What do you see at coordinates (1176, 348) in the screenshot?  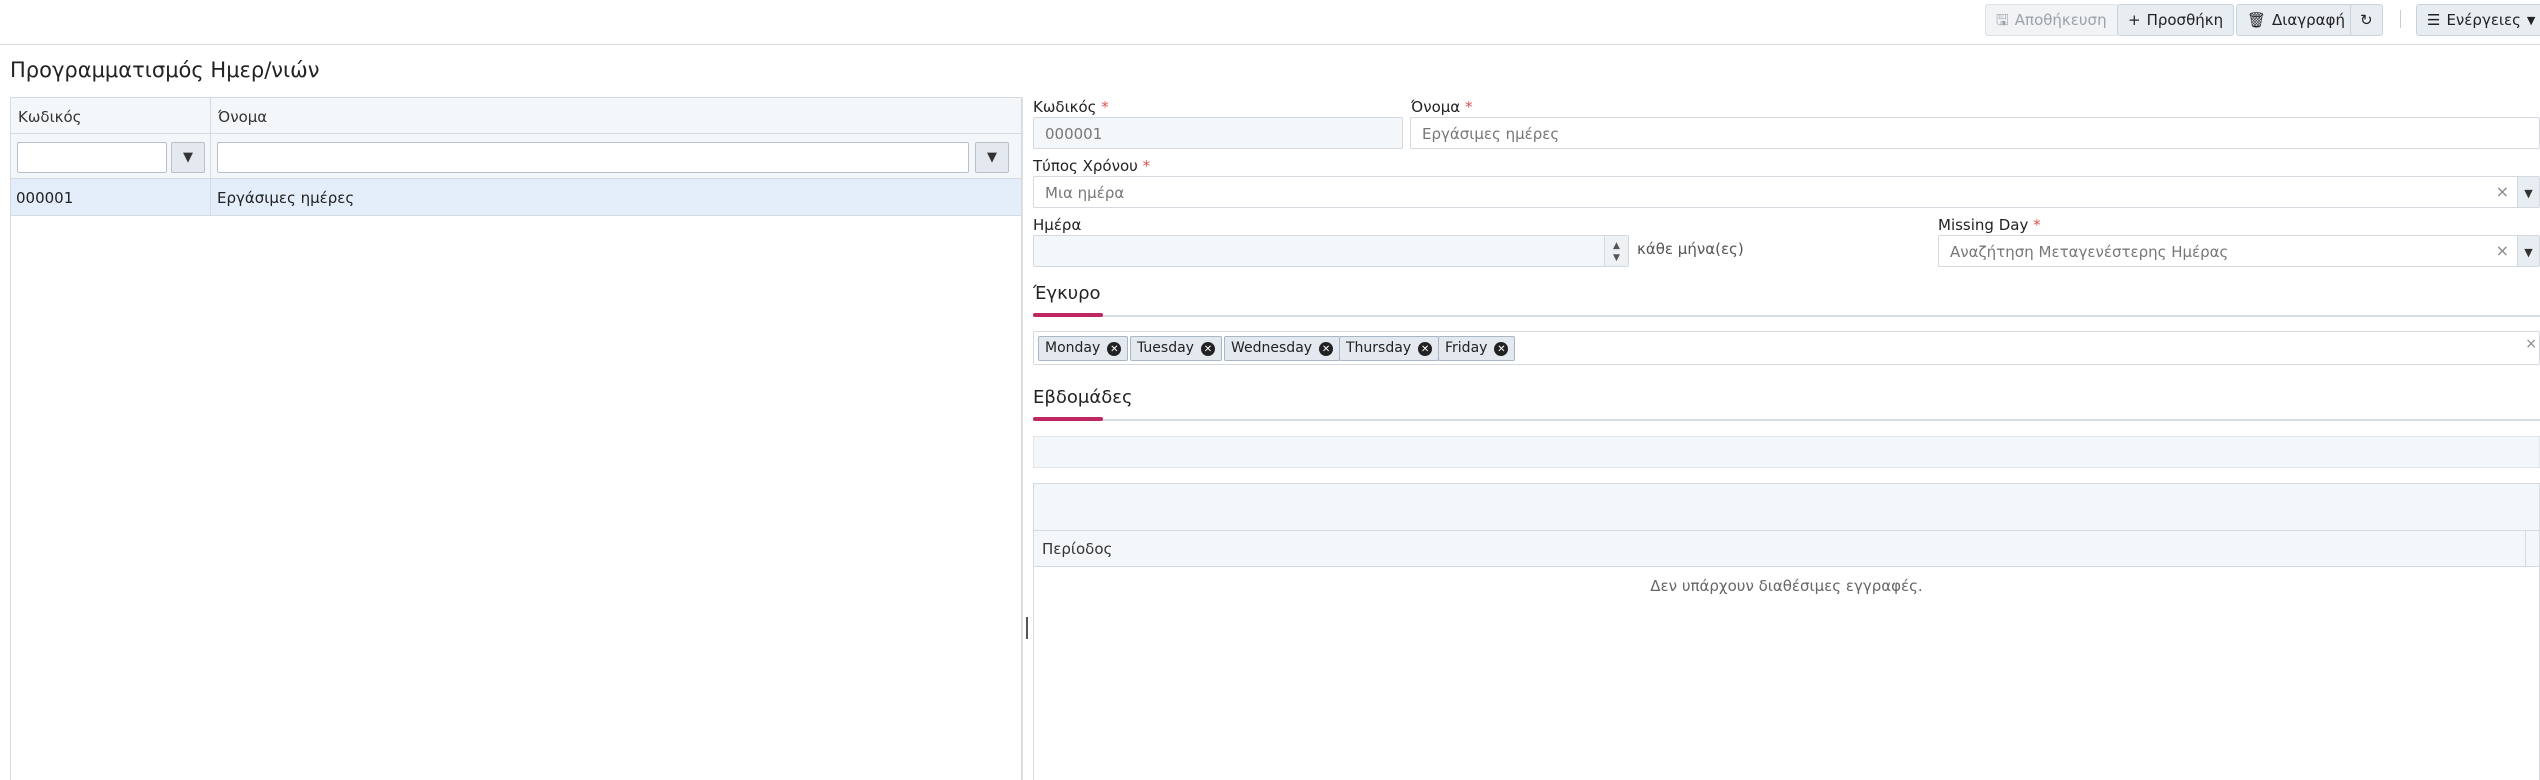 I see `day-tag: Tuesday ✕` at bounding box center [1176, 348].